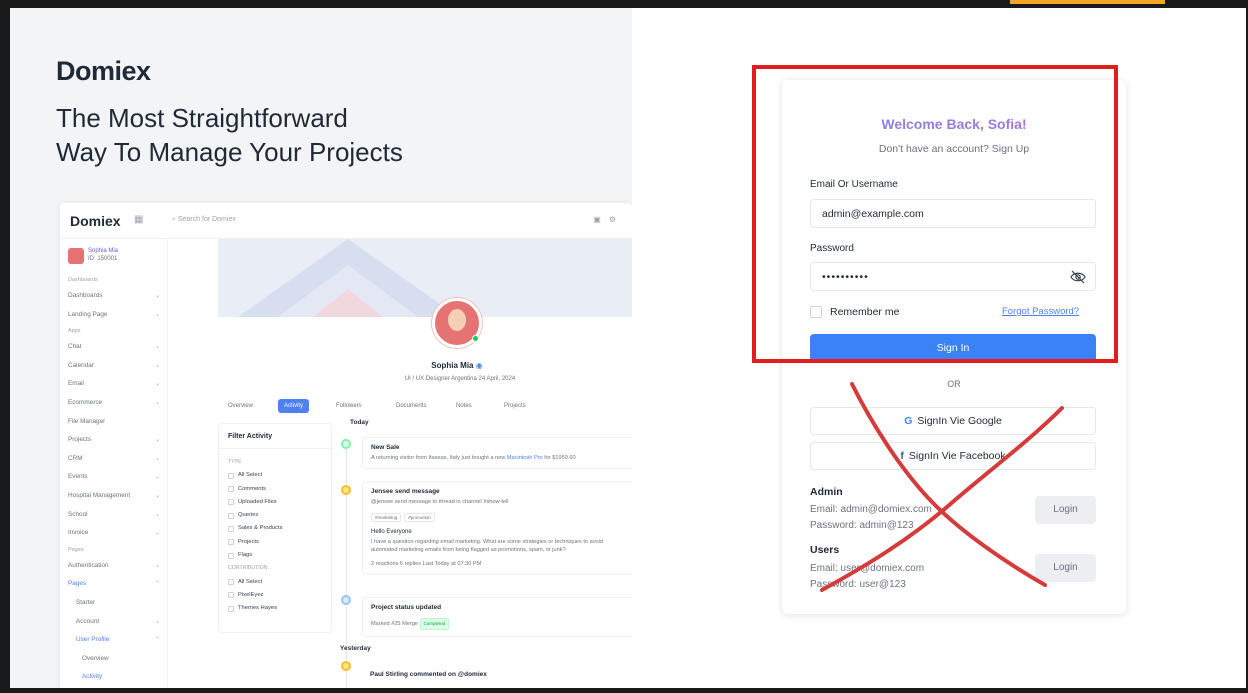 The width and height of the screenshot is (1248, 693). I want to click on filter-option: Uploaded Files, so click(278, 502).